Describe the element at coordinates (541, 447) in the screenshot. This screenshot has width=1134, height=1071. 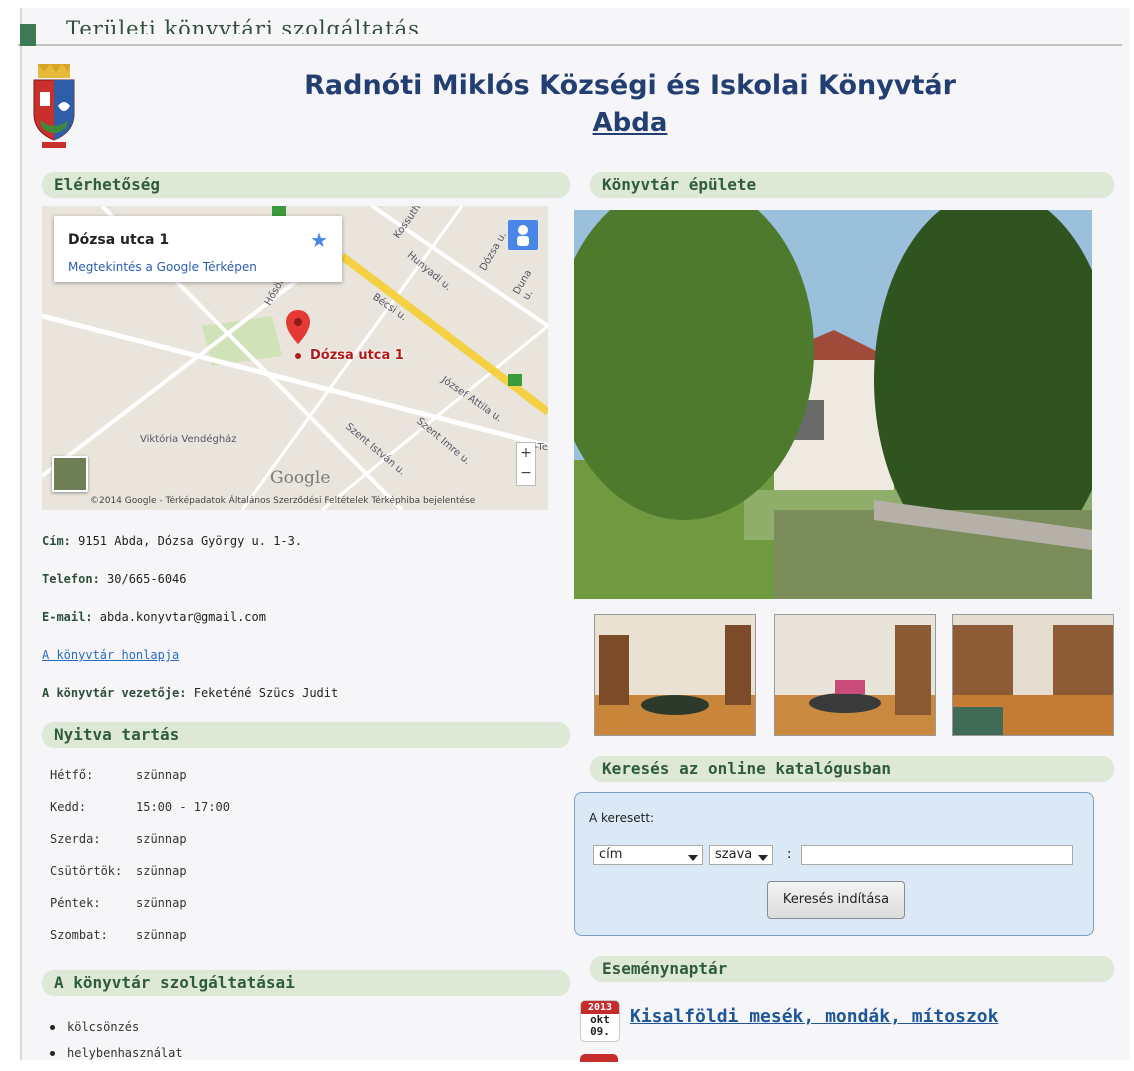
I see `map-edge-label: -Te` at that location.